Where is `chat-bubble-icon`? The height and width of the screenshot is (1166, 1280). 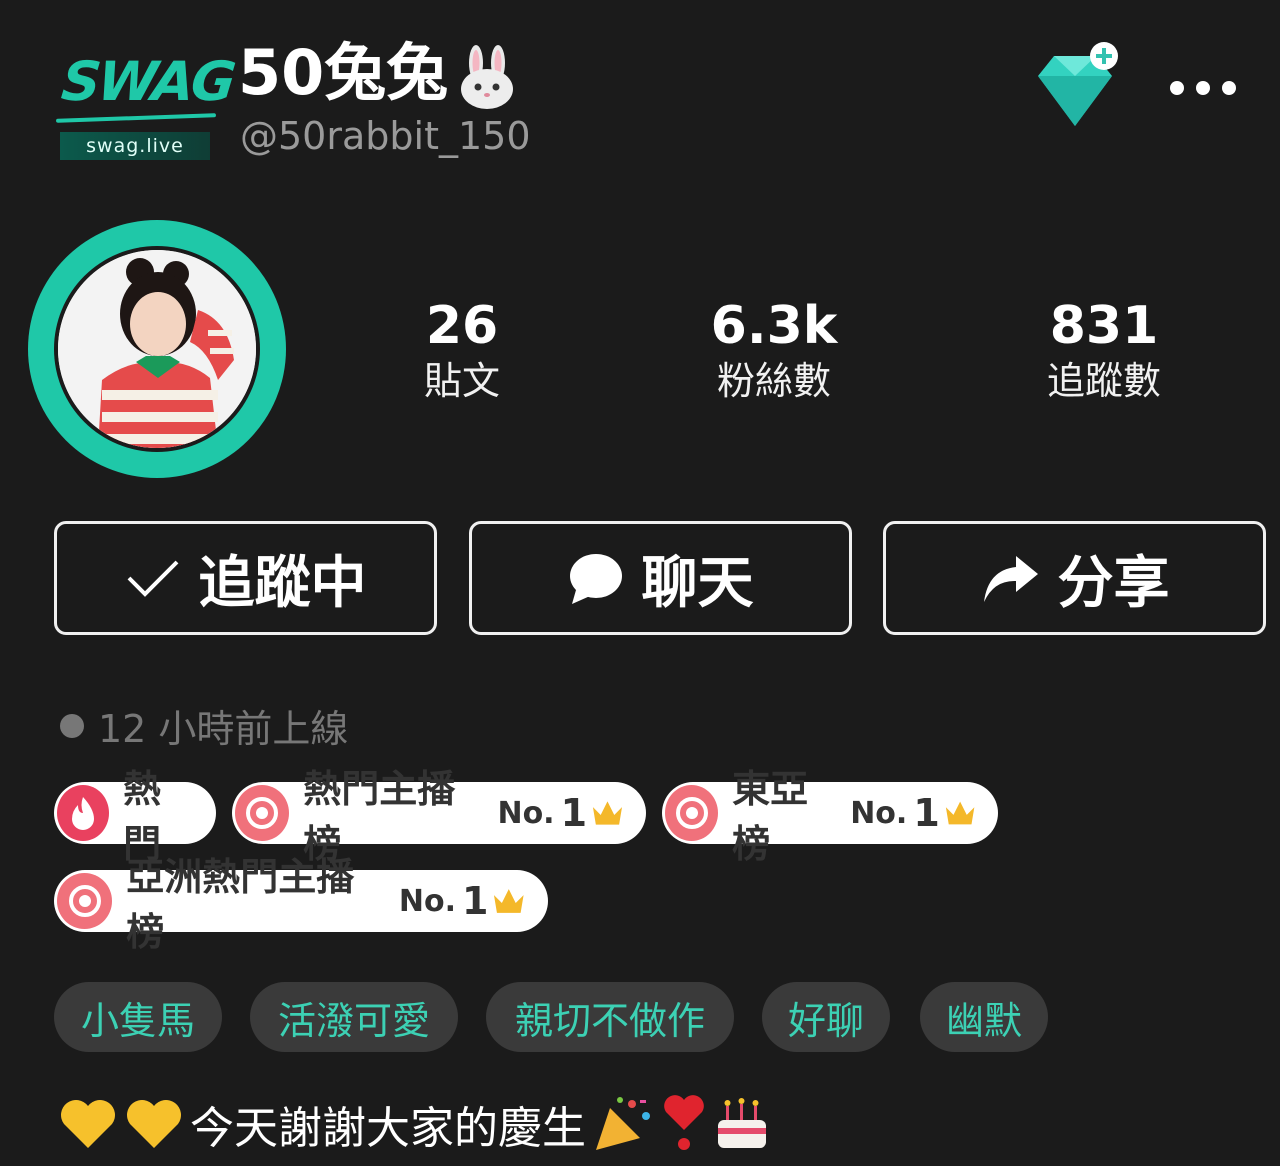
chat-bubble-icon is located at coordinates (595, 579).